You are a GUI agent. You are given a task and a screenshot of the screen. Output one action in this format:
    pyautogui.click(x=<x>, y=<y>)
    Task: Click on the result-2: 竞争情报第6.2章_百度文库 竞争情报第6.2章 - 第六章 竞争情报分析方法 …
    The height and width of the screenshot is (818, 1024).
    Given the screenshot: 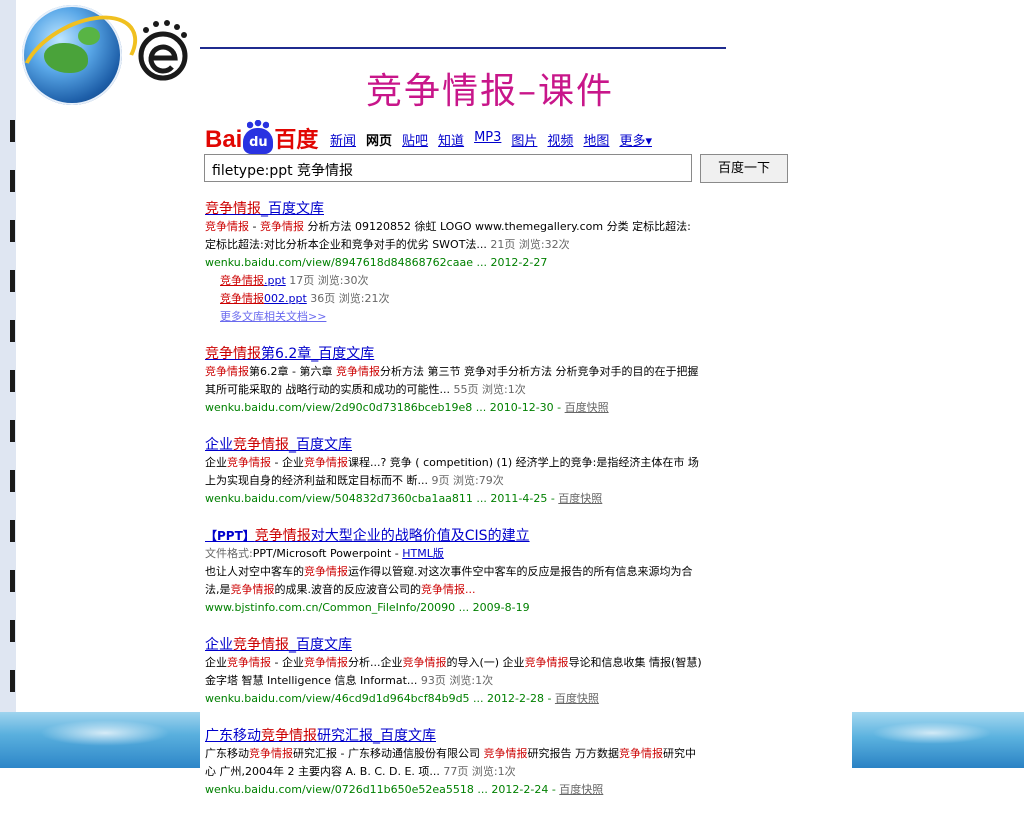 What is the action you would take?
    pyautogui.click(x=455, y=381)
    